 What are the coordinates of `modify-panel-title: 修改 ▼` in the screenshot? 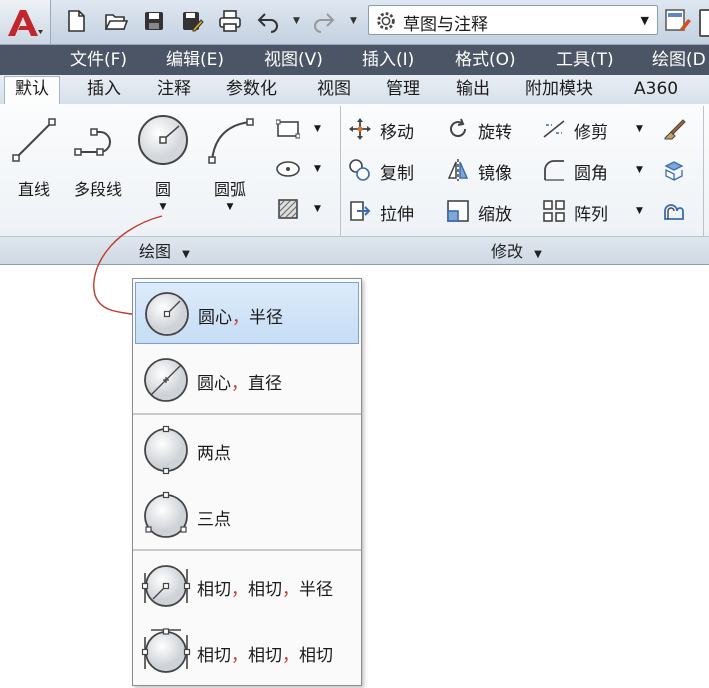 It's located at (516, 250).